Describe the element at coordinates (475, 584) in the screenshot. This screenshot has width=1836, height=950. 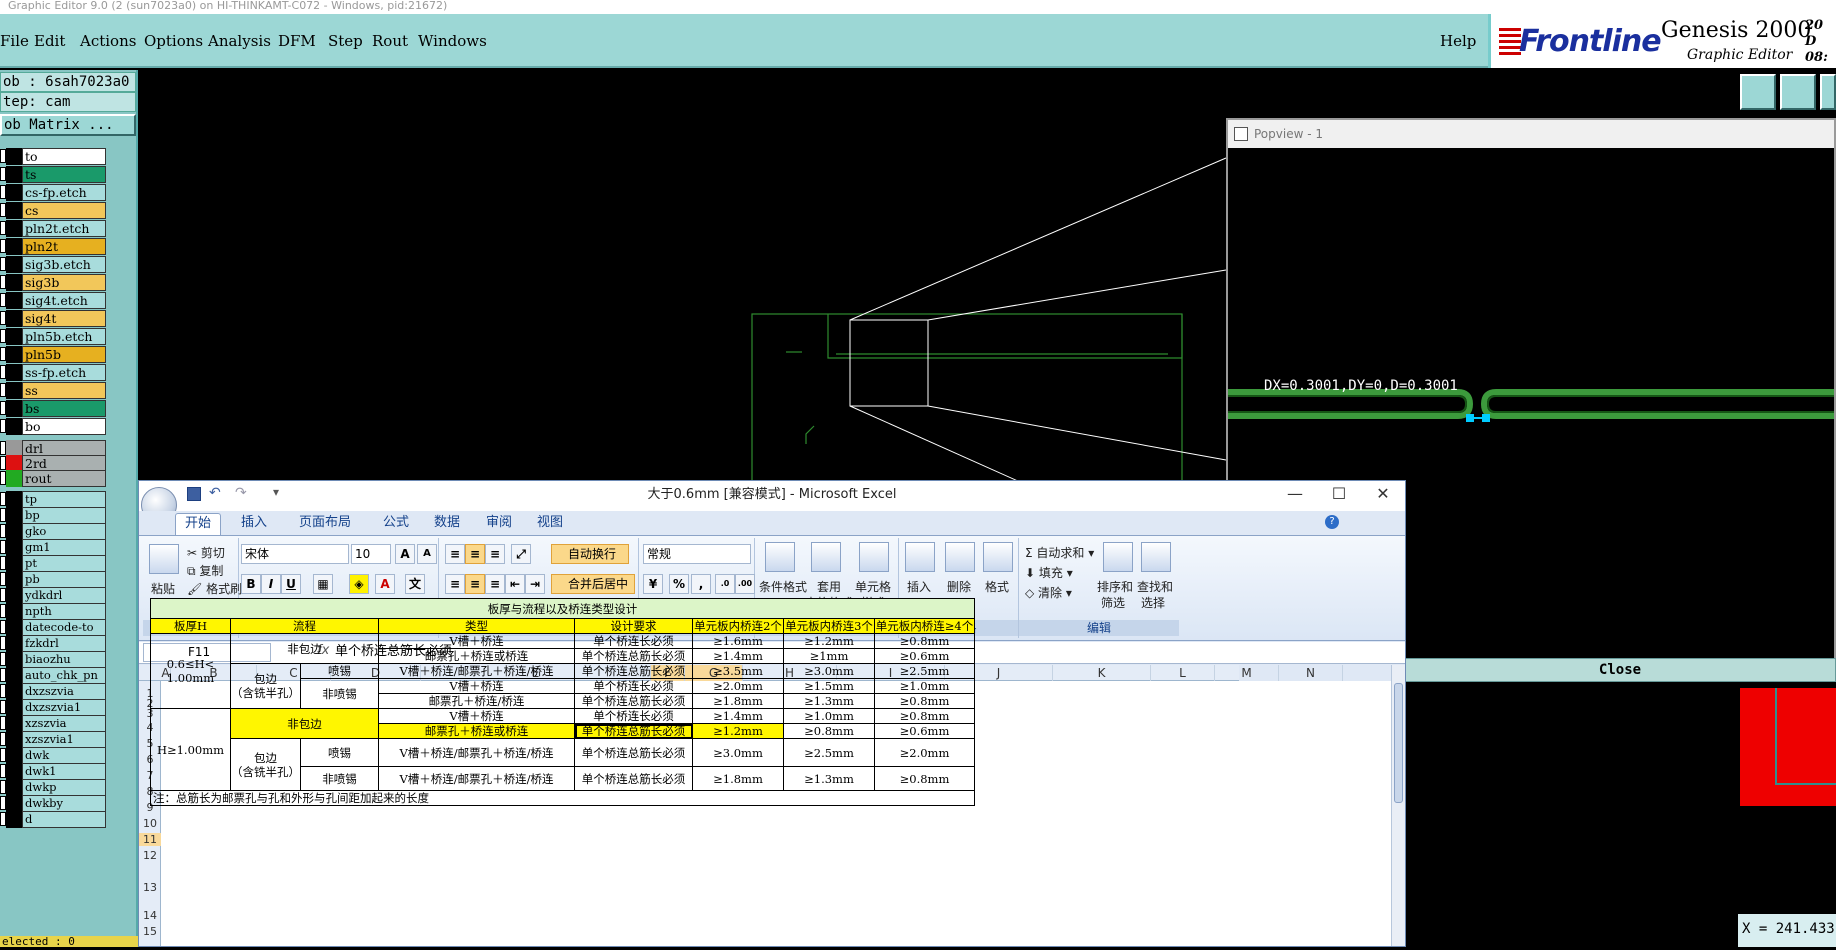
I see `align-center-icon: ≡` at that location.